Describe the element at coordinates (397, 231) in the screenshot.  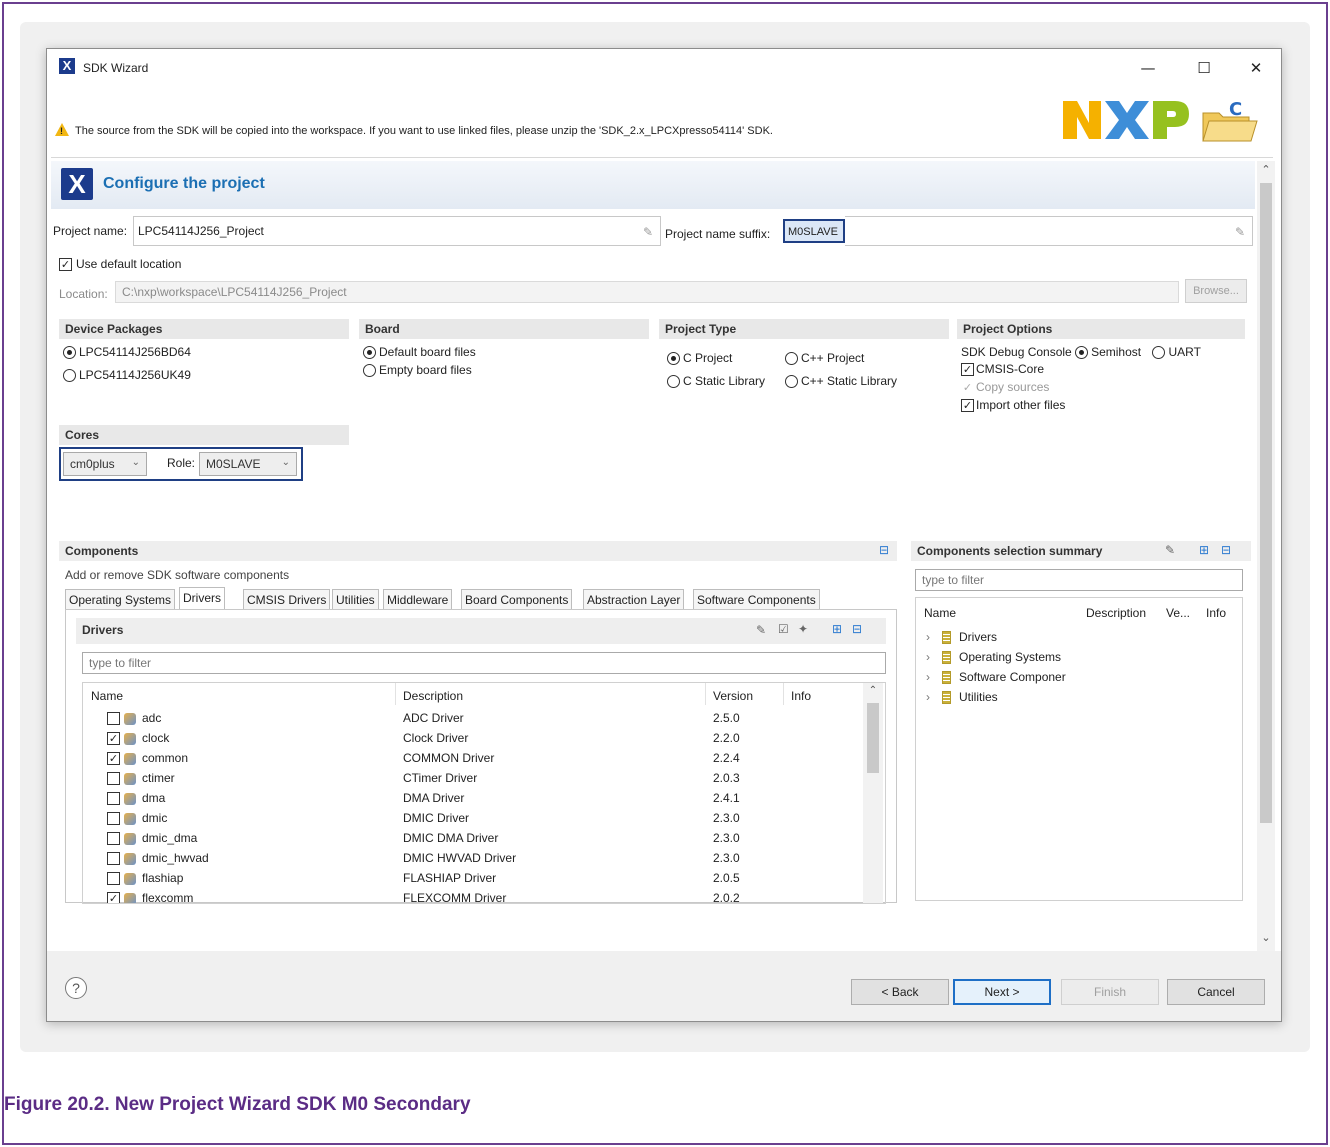
I see `project-name-input: LPC54114J256_Project` at that location.